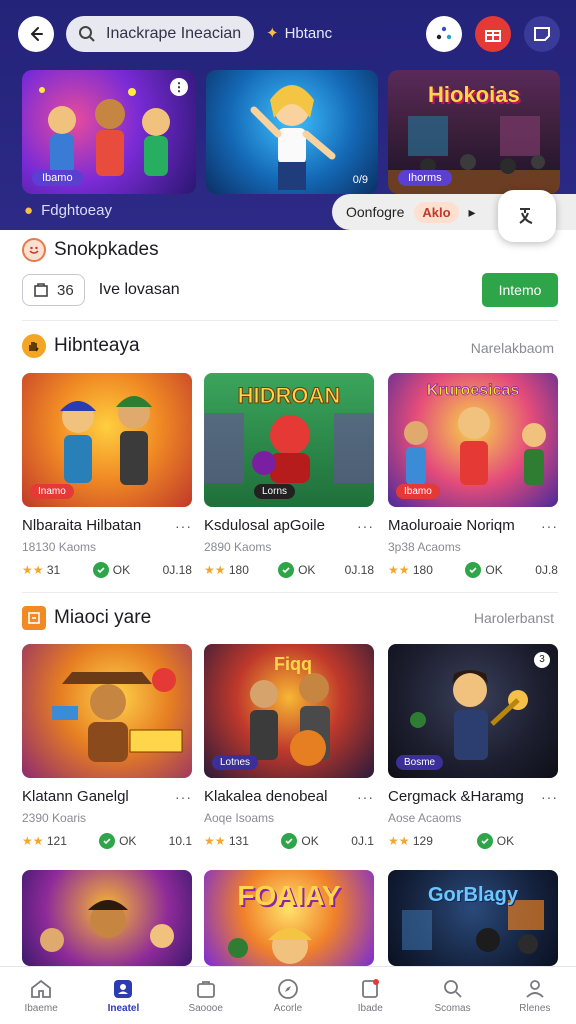  Describe the element at coordinates (86, 618) in the screenshot. I see `section2-title: Miaoci yare` at that location.